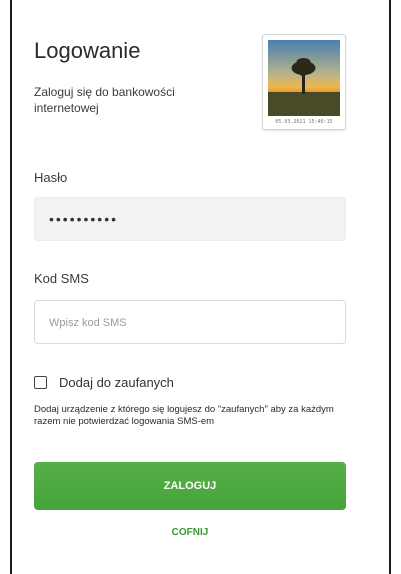  What do you see at coordinates (40, 382) in the screenshot?
I see `trusted-device-checkbox` at bounding box center [40, 382].